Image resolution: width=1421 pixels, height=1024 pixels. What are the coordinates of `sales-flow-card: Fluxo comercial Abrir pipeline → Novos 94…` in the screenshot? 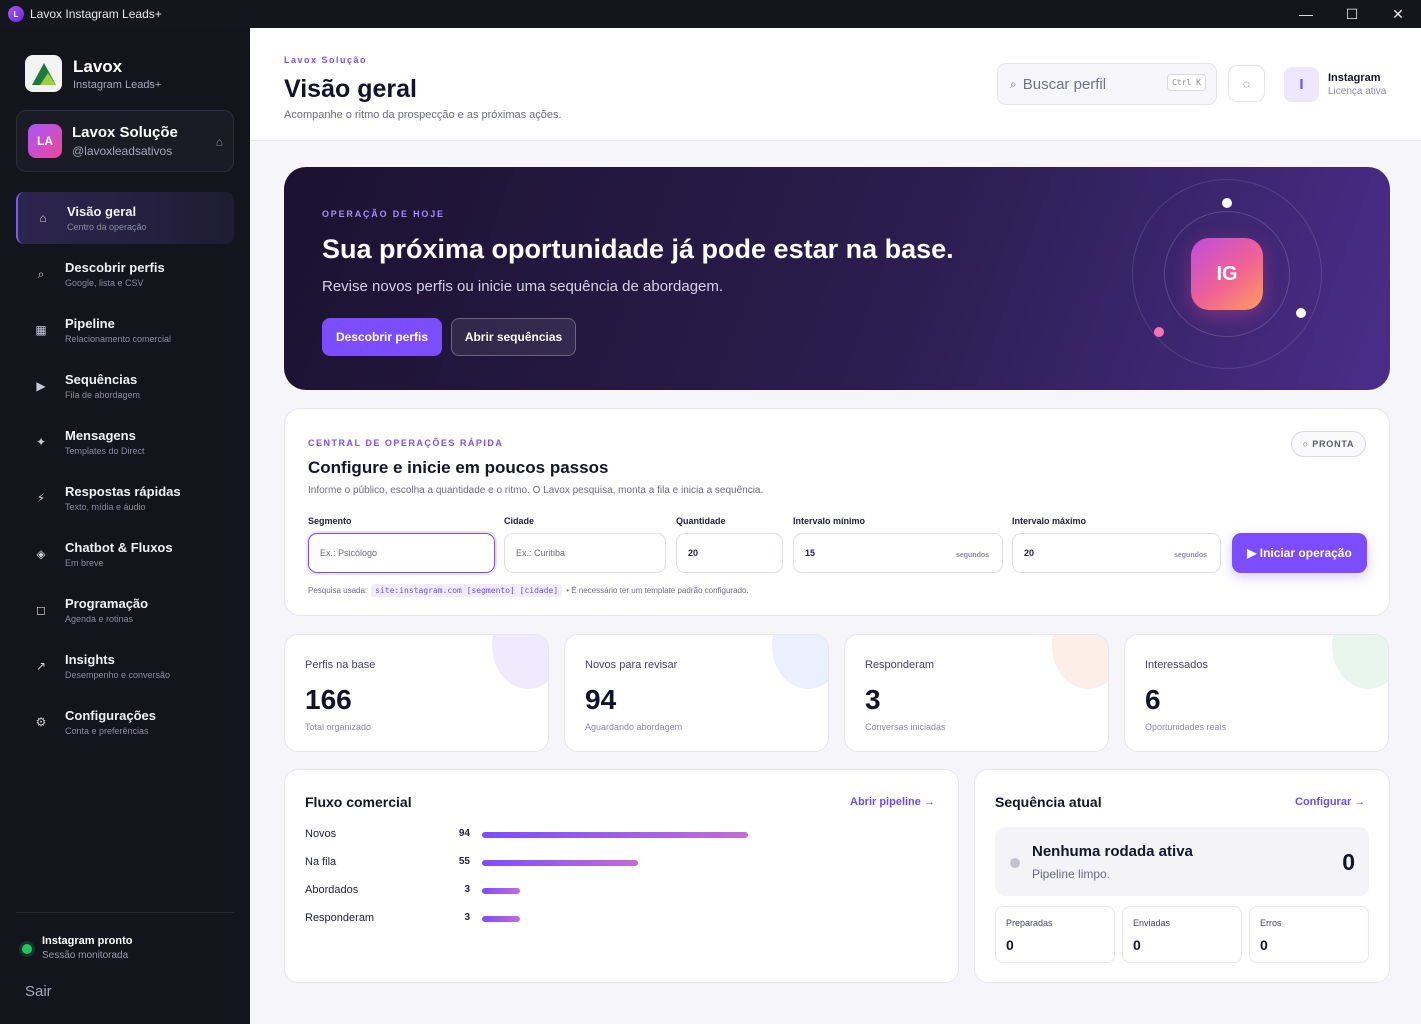 It's located at (621, 876).